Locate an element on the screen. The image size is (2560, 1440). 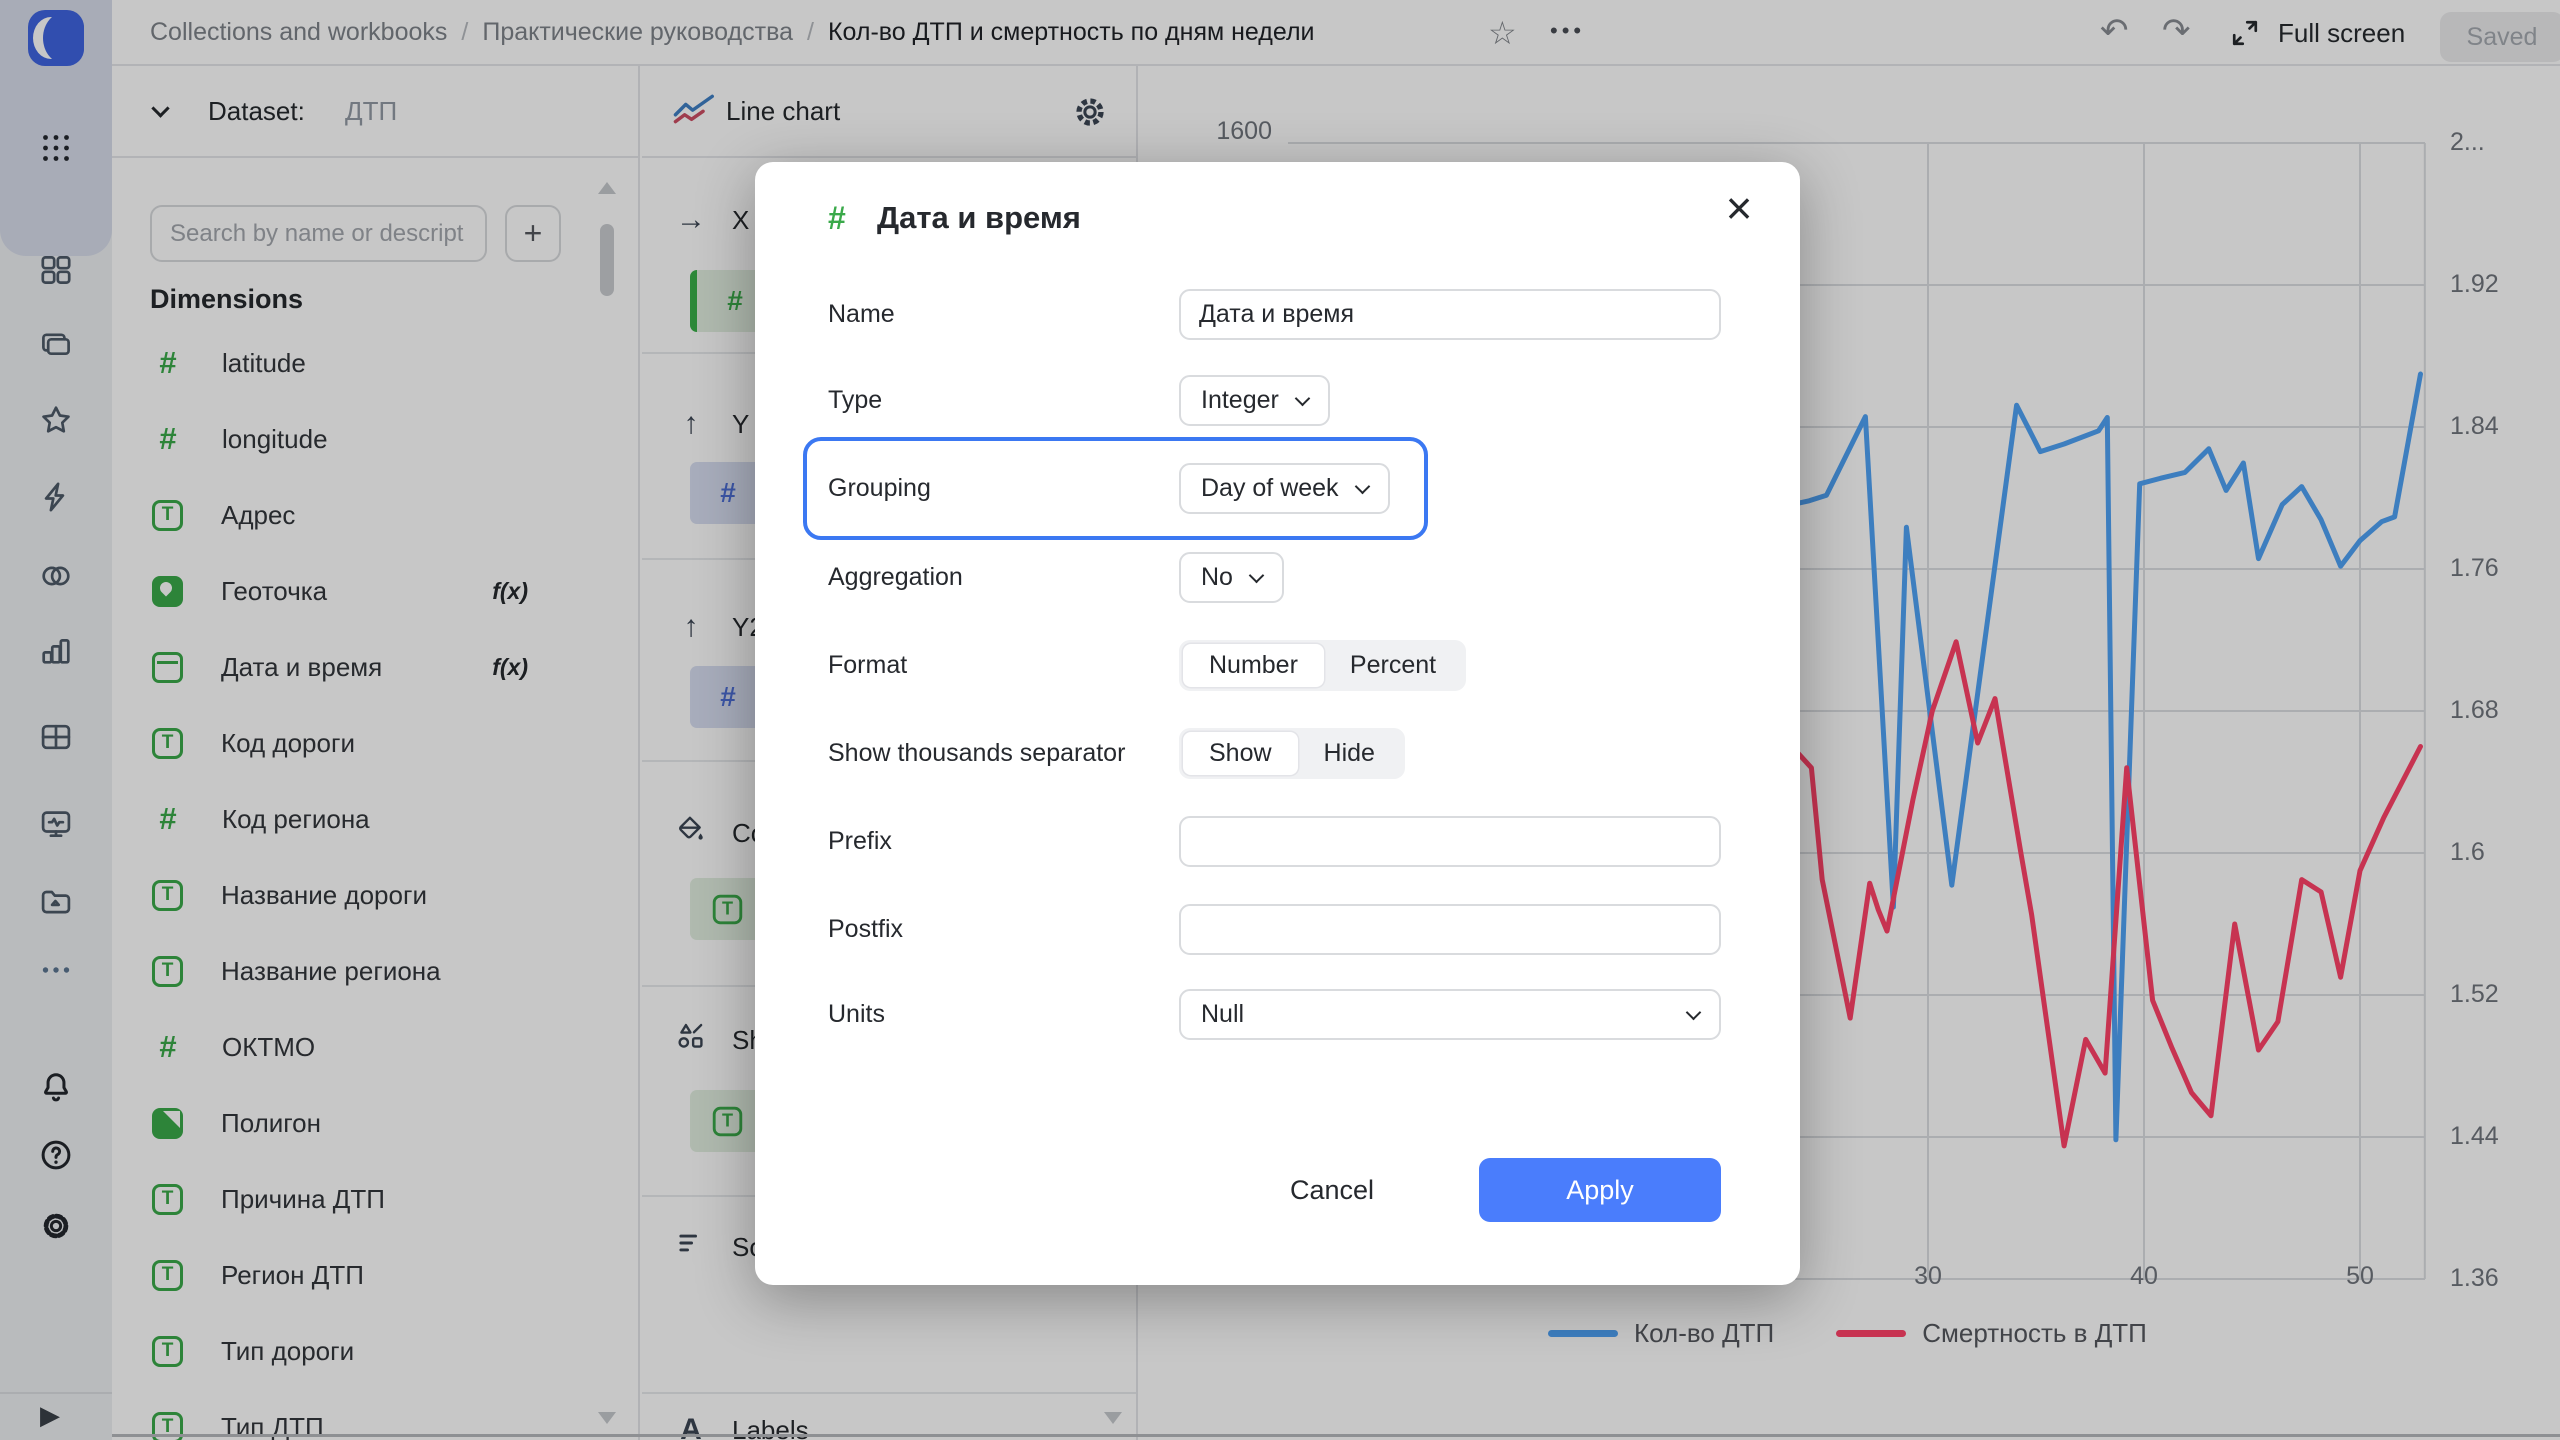
thousands-segmented-control: Show Hide is located at coordinates (1292, 753).